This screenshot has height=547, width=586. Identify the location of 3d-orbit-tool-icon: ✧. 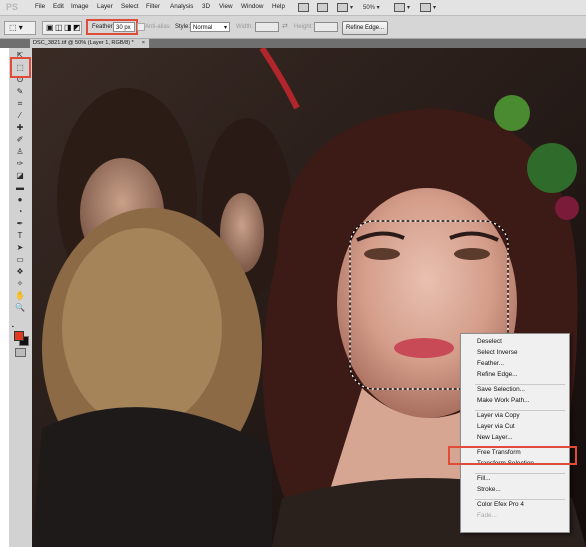
(20, 284).